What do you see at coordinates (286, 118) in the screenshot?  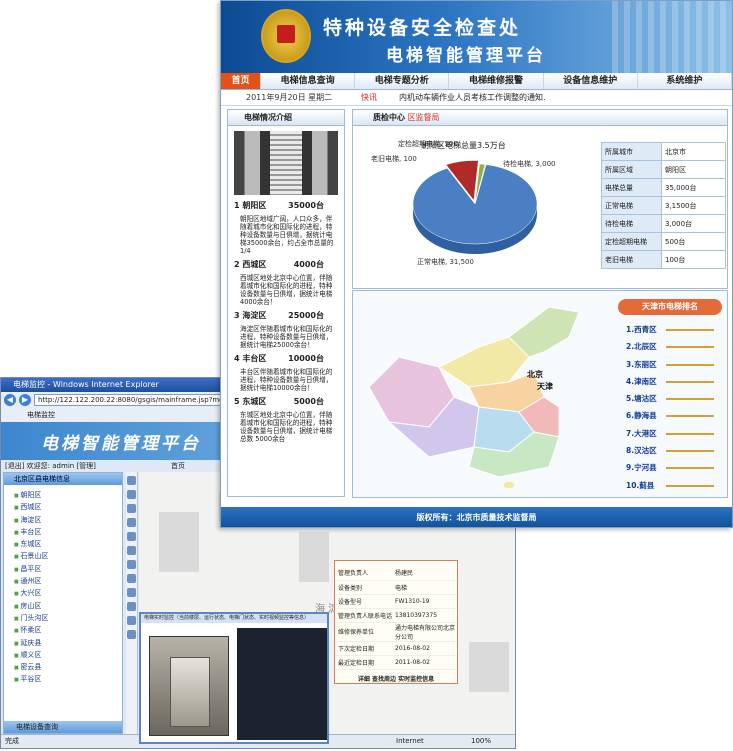 I see `intro-header: 电梯情况介绍` at bounding box center [286, 118].